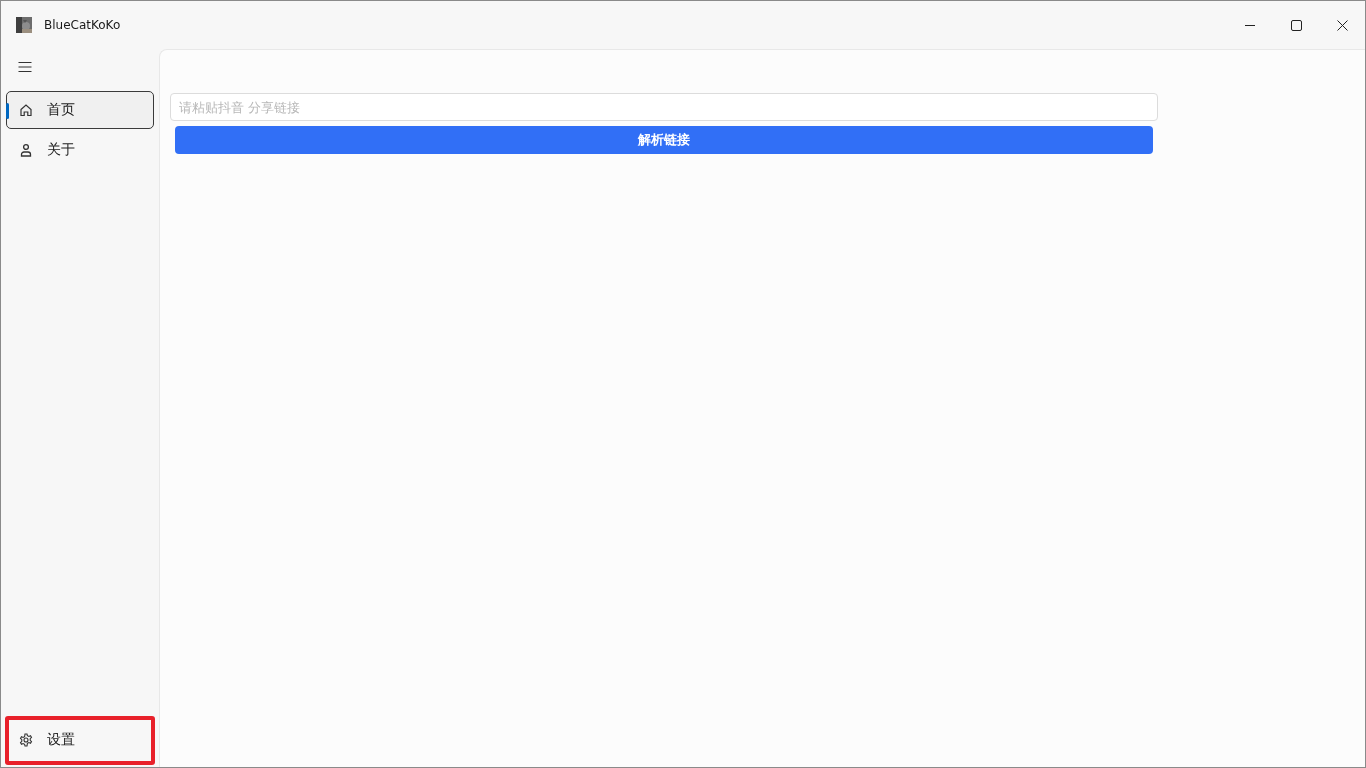 Image resolution: width=1366 pixels, height=768 pixels. What do you see at coordinates (1342, 25) in the screenshot?
I see `close-icon` at bounding box center [1342, 25].